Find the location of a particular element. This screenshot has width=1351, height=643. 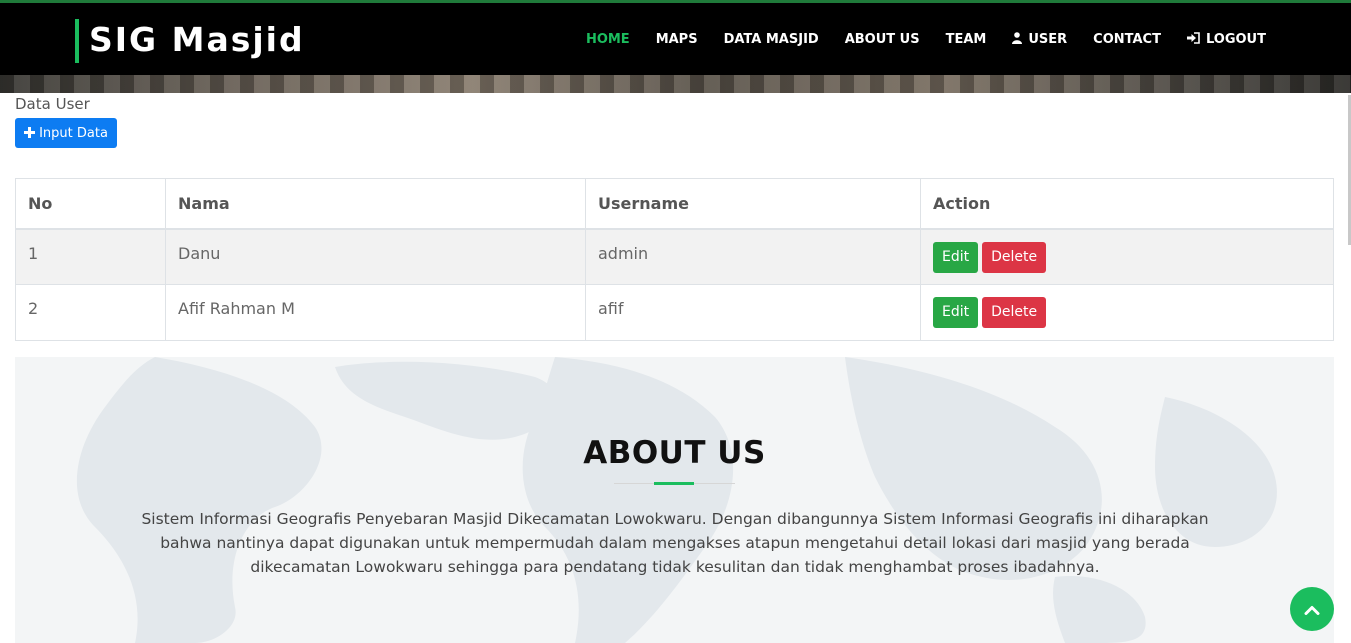

chevron-up-icon is located at coordinates (1312, 609).